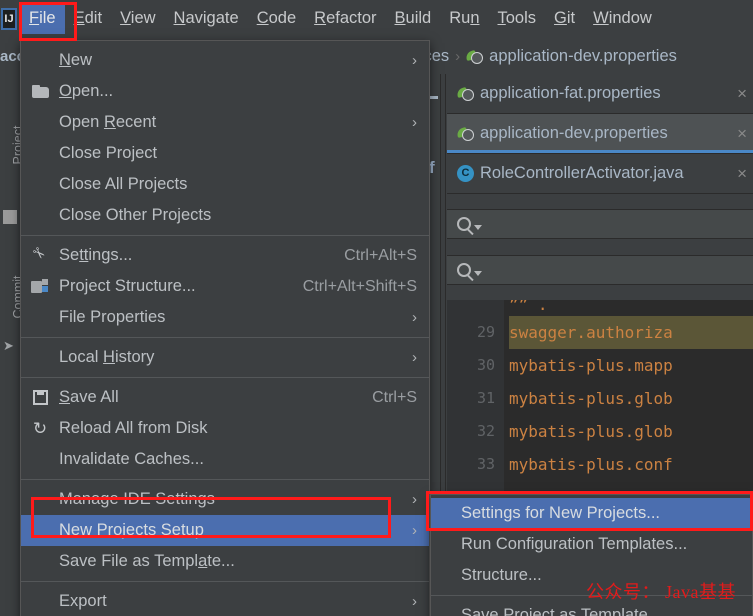 This screenshot has width=753, height=616. I want to click on menu-item-close-other-projects: Close Other Projects, so click(225, 215).